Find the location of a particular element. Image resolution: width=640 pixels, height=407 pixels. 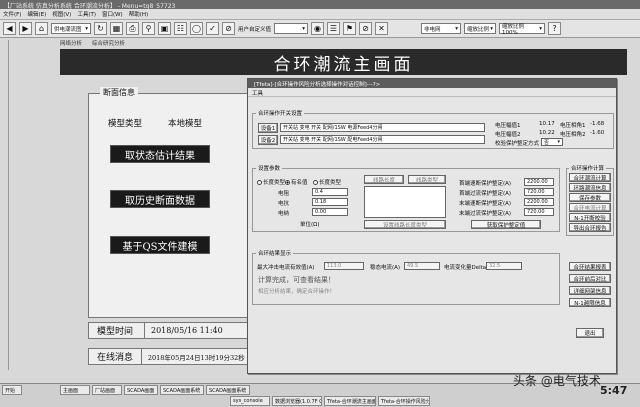

start-button: 开始 is located at coordinates (12, 390).